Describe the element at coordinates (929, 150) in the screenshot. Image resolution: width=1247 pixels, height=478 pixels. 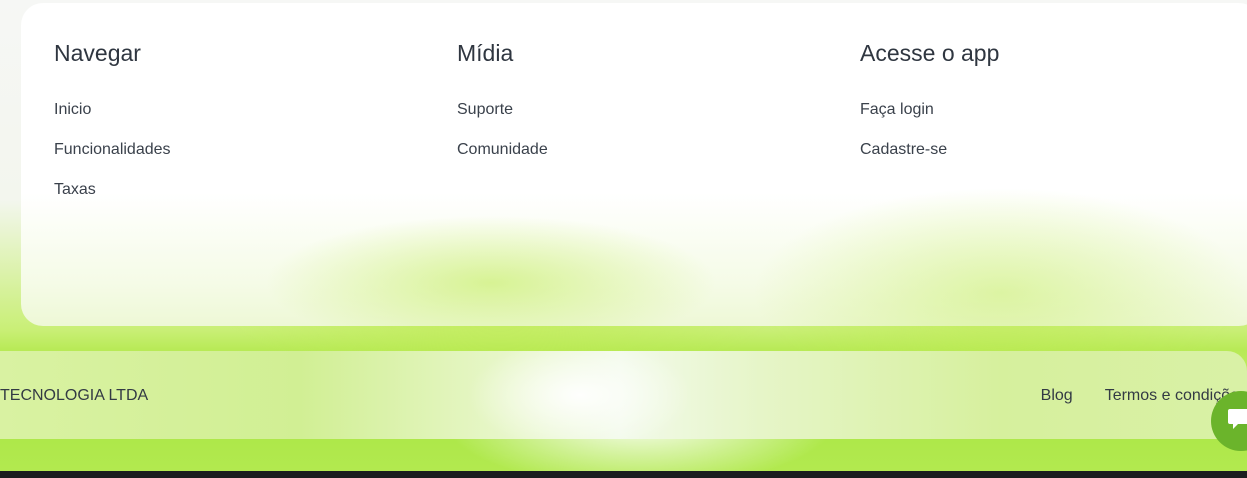
I see `footer-link-cadastre-se: Cadastre-se` at that location.